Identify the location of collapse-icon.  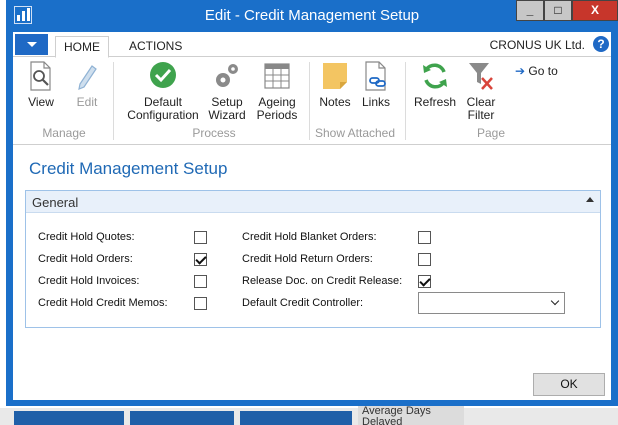
(590, 199).